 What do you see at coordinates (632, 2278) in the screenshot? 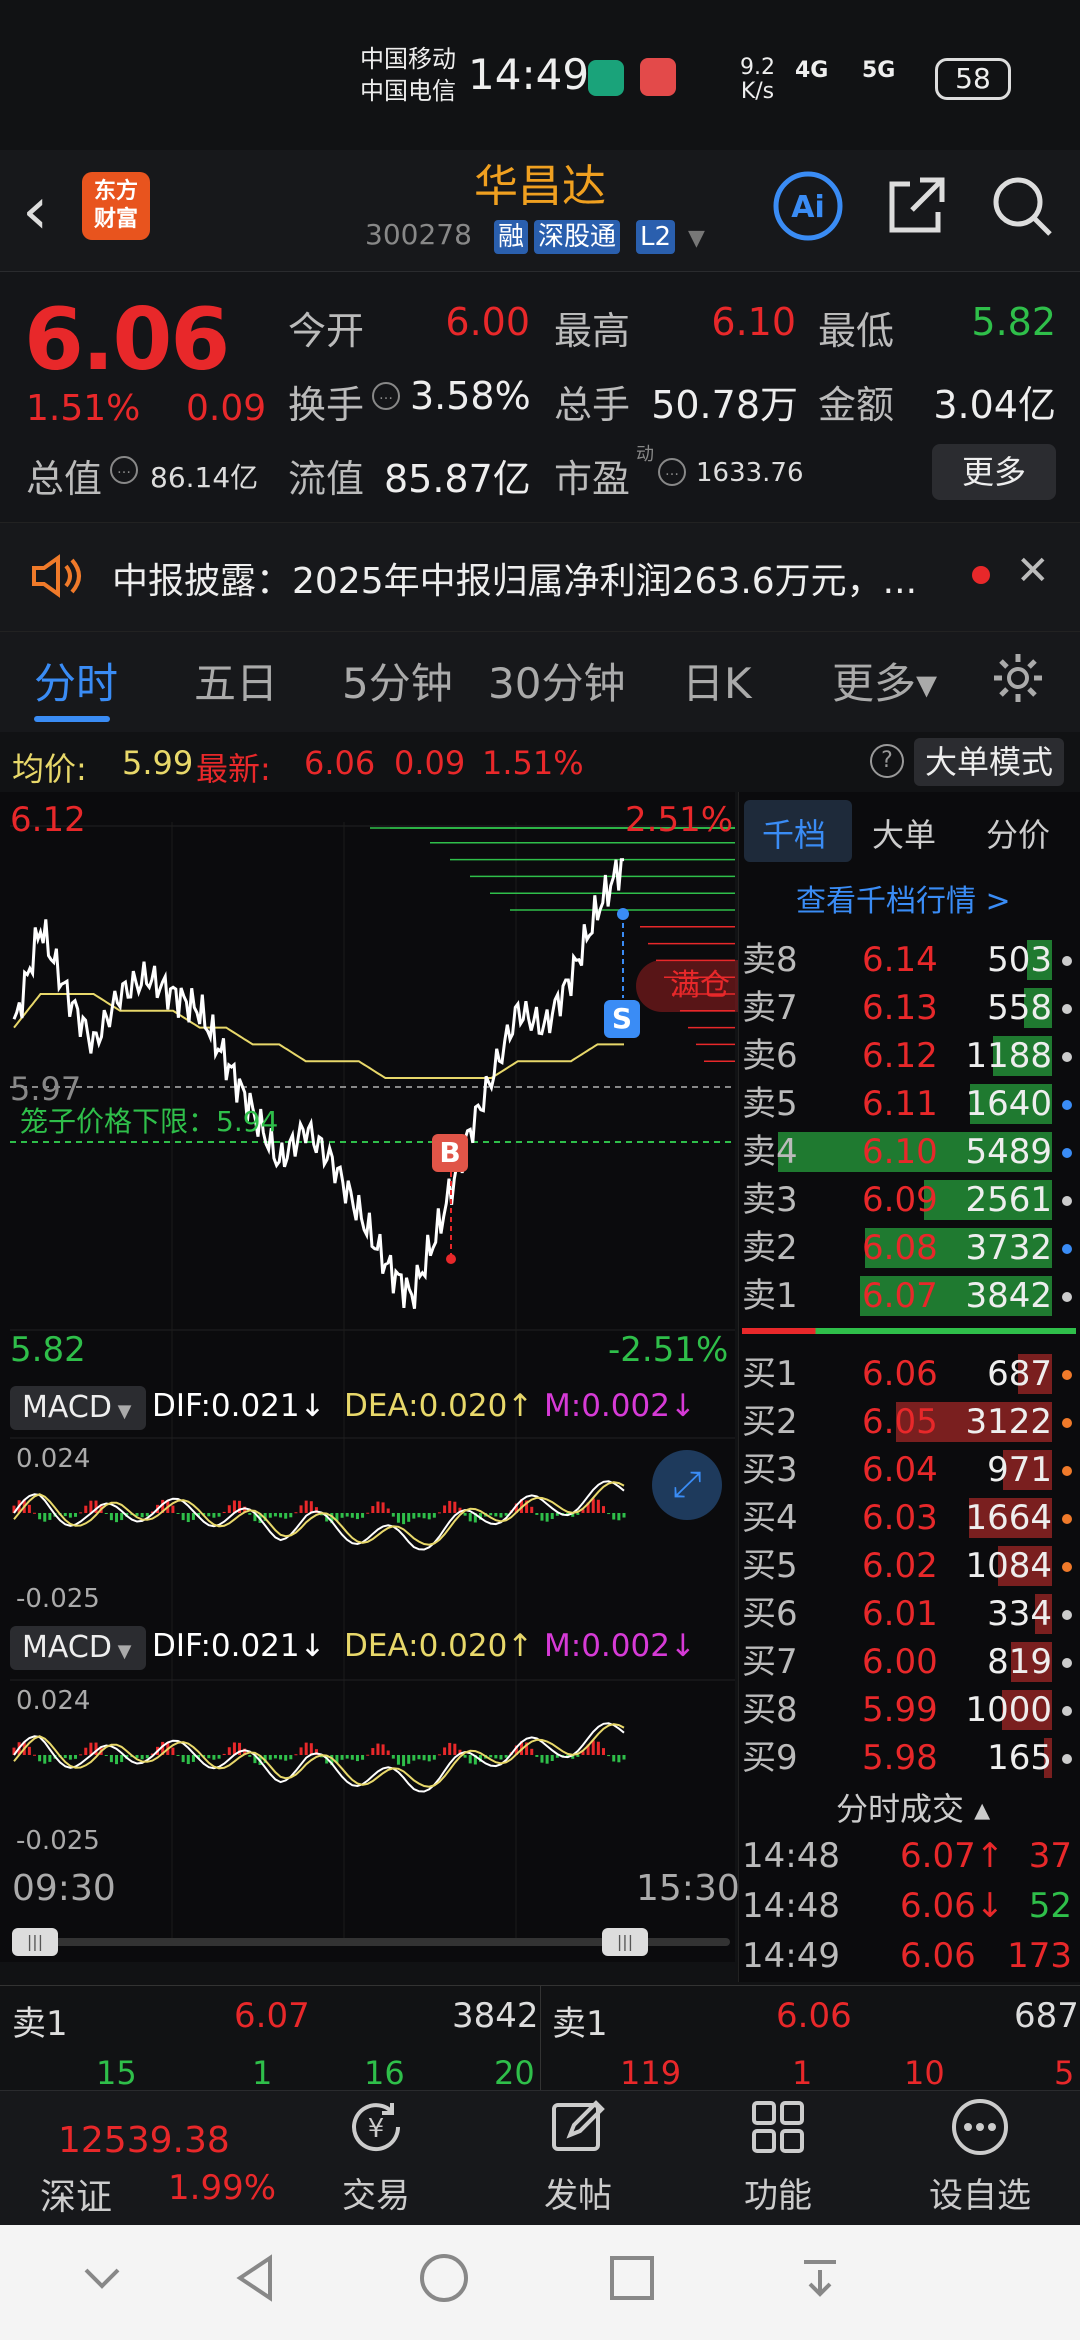
I see `recents-square-icon` at bounding box center [632, 2278].